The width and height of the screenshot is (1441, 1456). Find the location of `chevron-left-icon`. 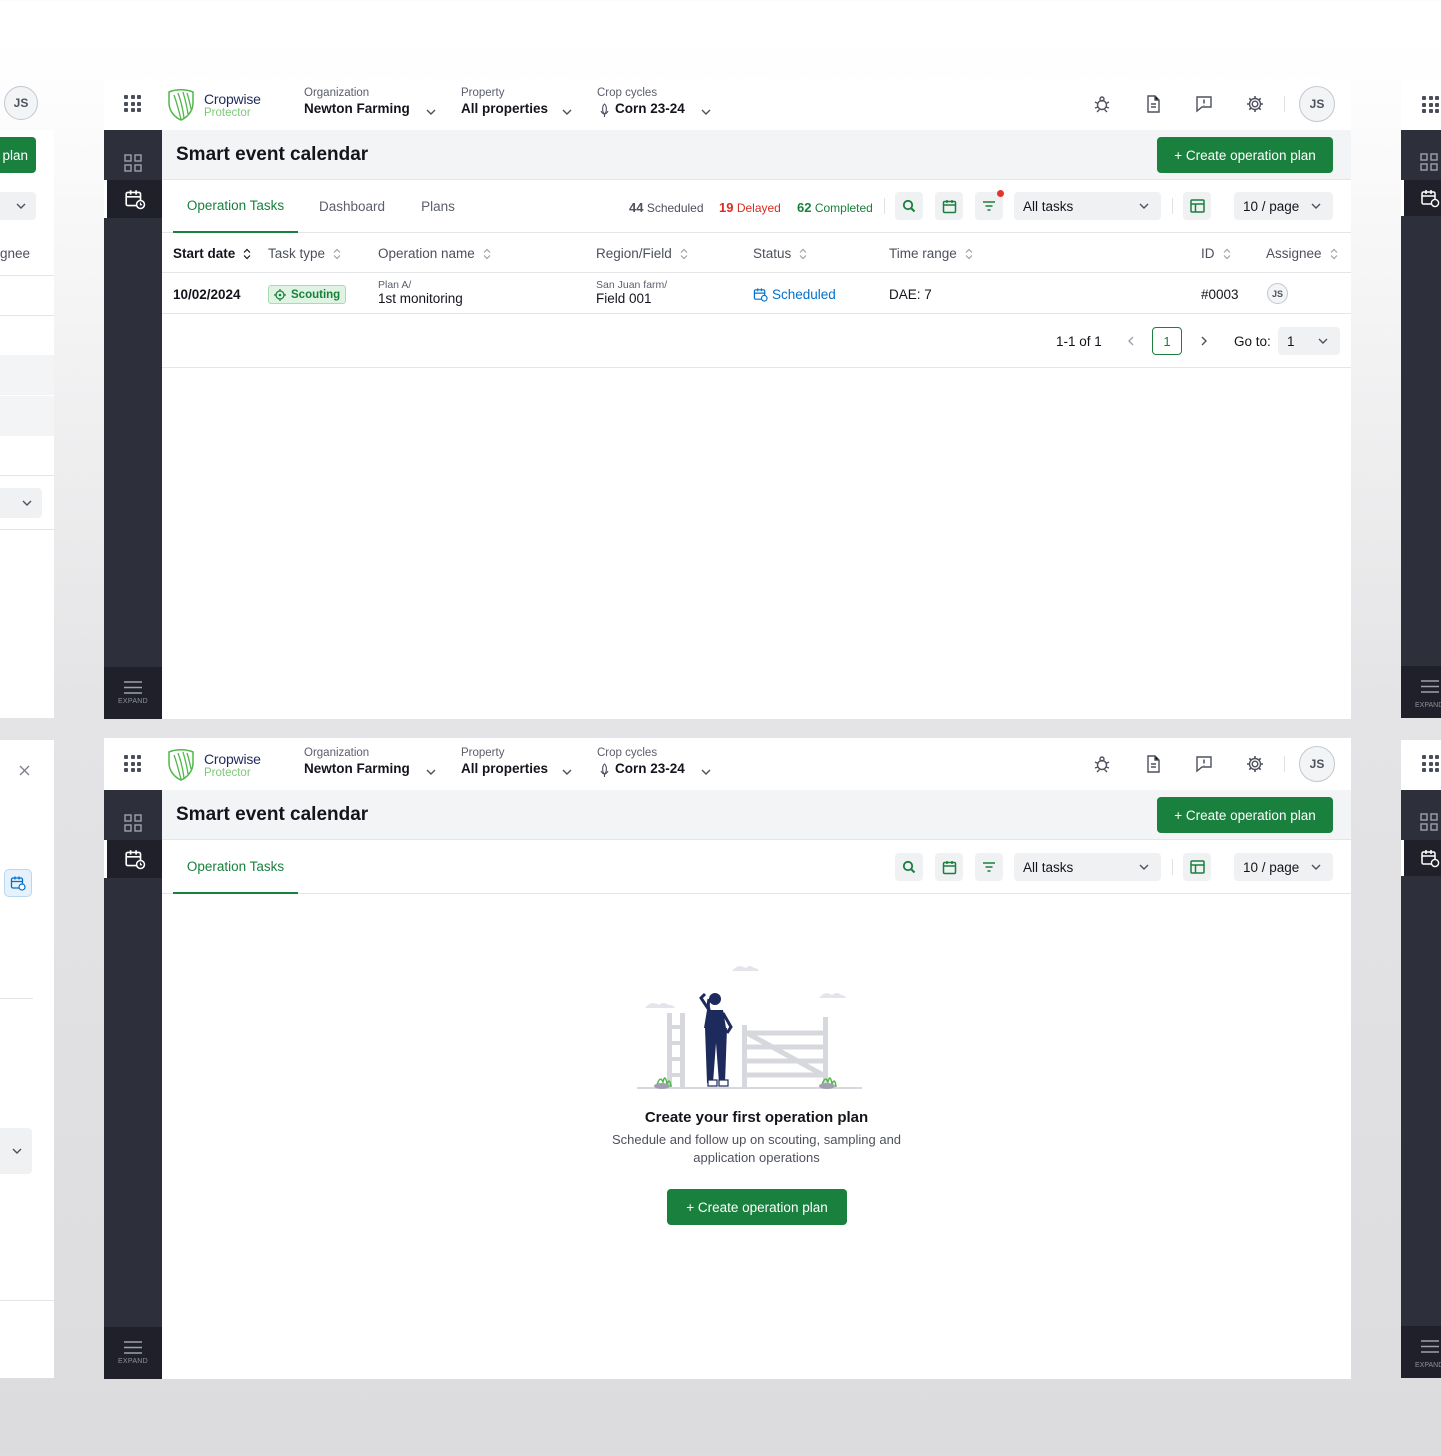

chevron-left-icon is located at coordinates (1131, 341).